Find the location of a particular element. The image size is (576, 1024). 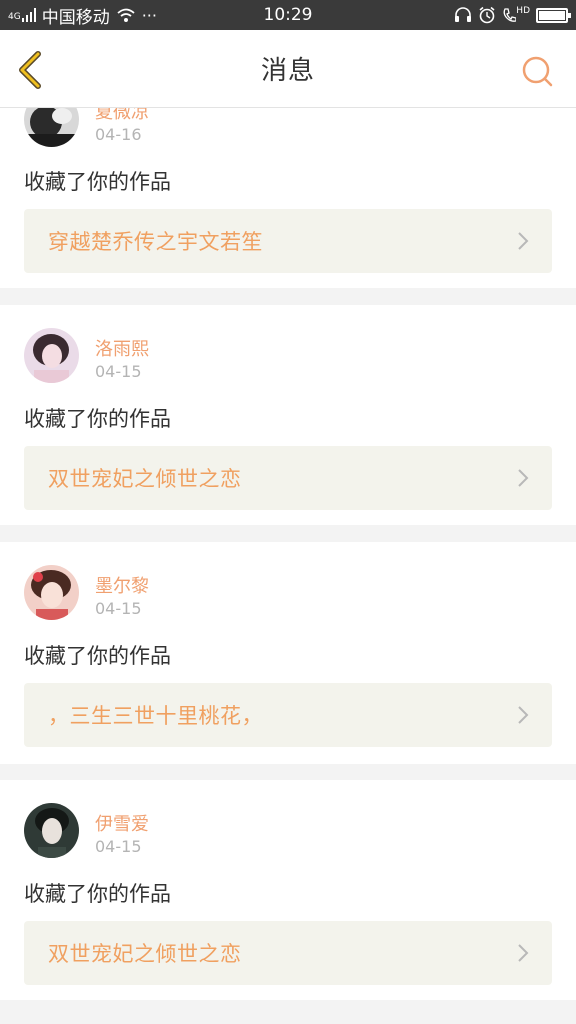

user-name: 墨尔黎 is located at coordinates (122, 585).